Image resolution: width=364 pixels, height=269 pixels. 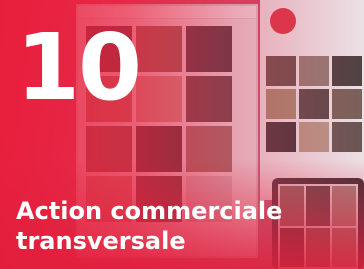 I want to click on card-title-line-2: transversale, so click(x=101, y=241).